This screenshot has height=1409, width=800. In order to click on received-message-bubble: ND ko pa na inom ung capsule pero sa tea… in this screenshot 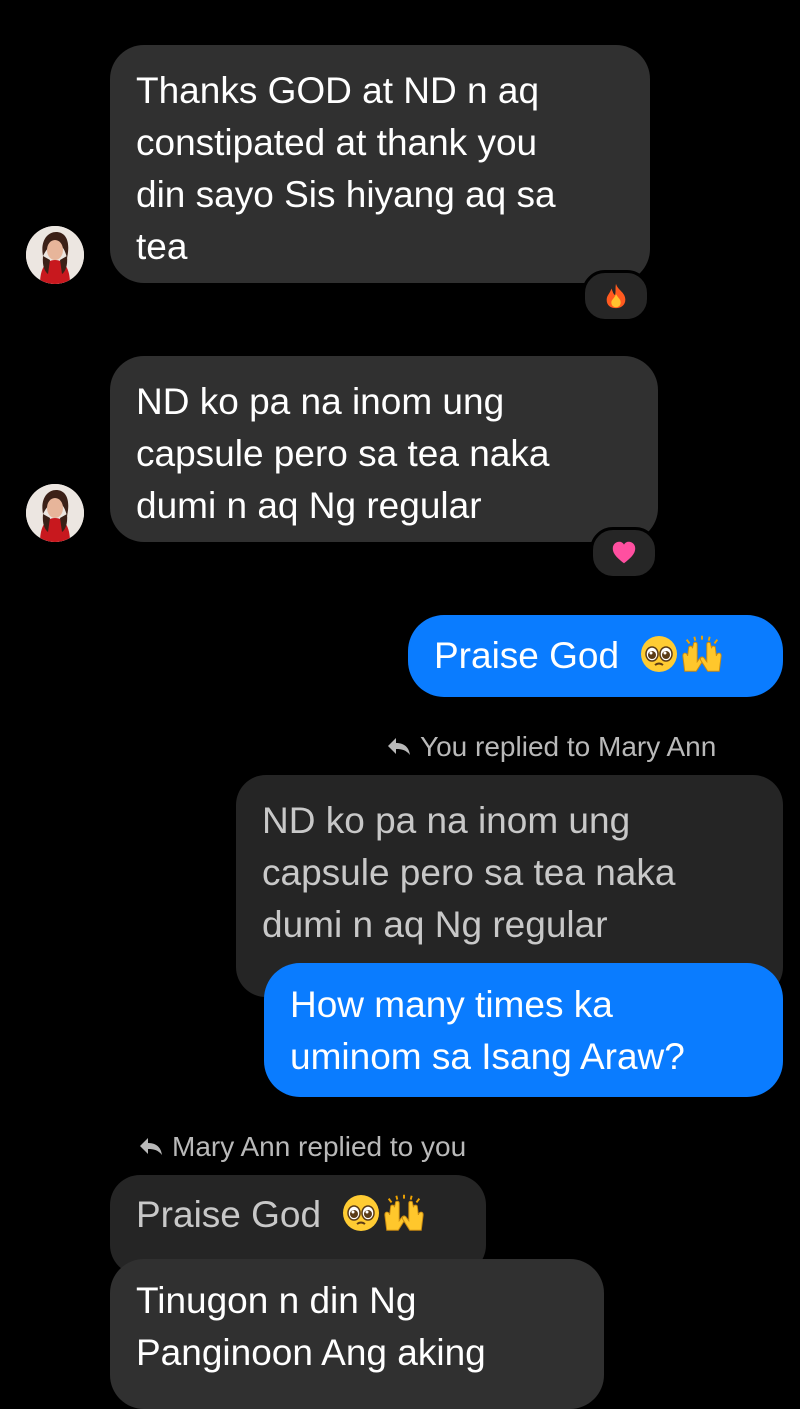, I will do `click(384, 449)`.